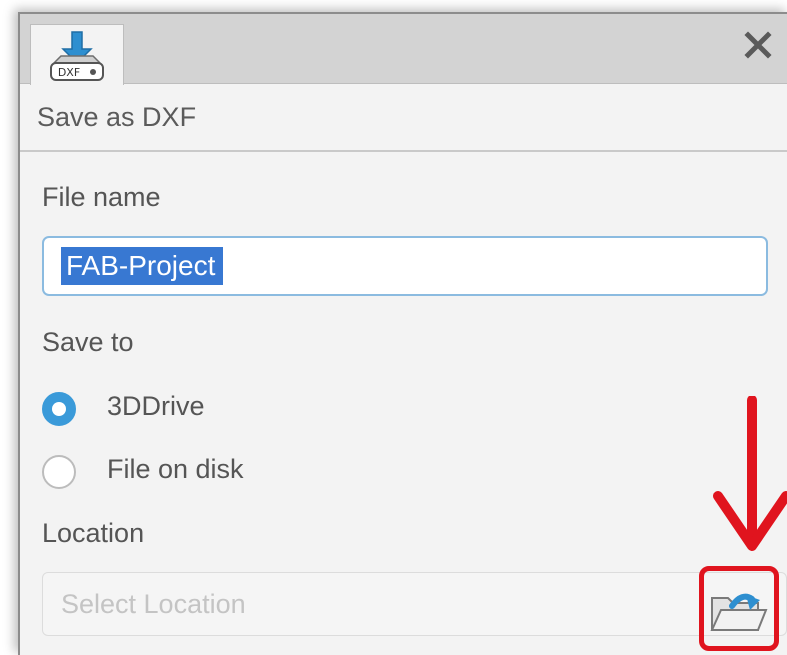 This screenshot has width=787, height=655. Describe the element at coordinates (88, 342) in the screenshot. I see `save-to-label: Save to` at that location.